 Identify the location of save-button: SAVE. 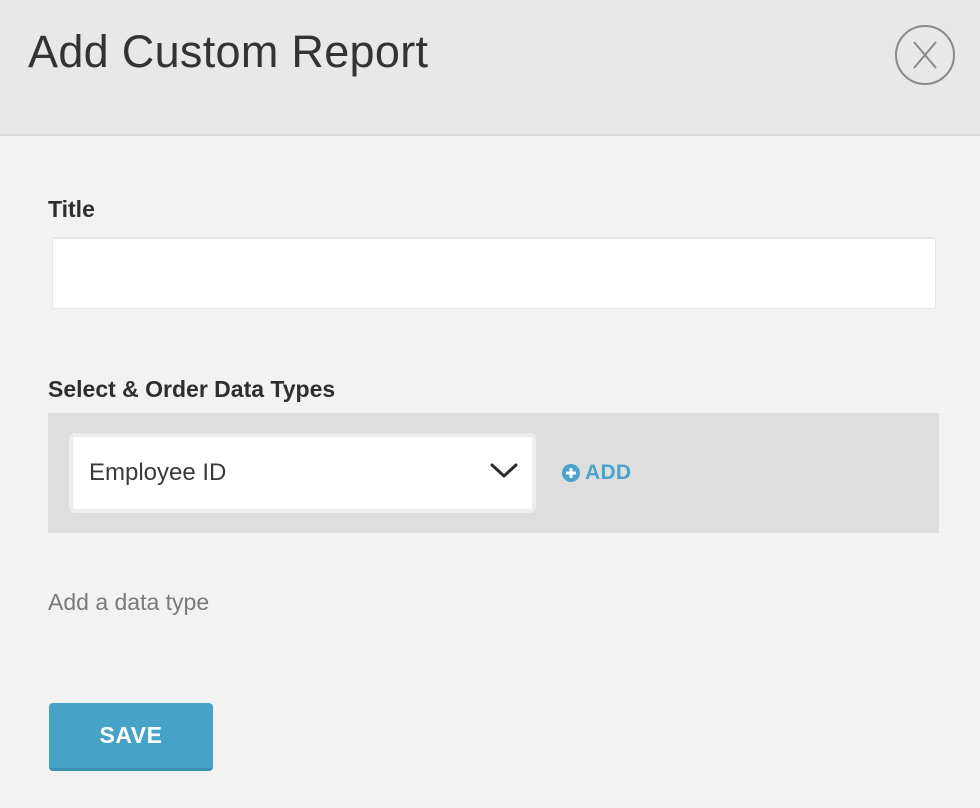
(131, 737).